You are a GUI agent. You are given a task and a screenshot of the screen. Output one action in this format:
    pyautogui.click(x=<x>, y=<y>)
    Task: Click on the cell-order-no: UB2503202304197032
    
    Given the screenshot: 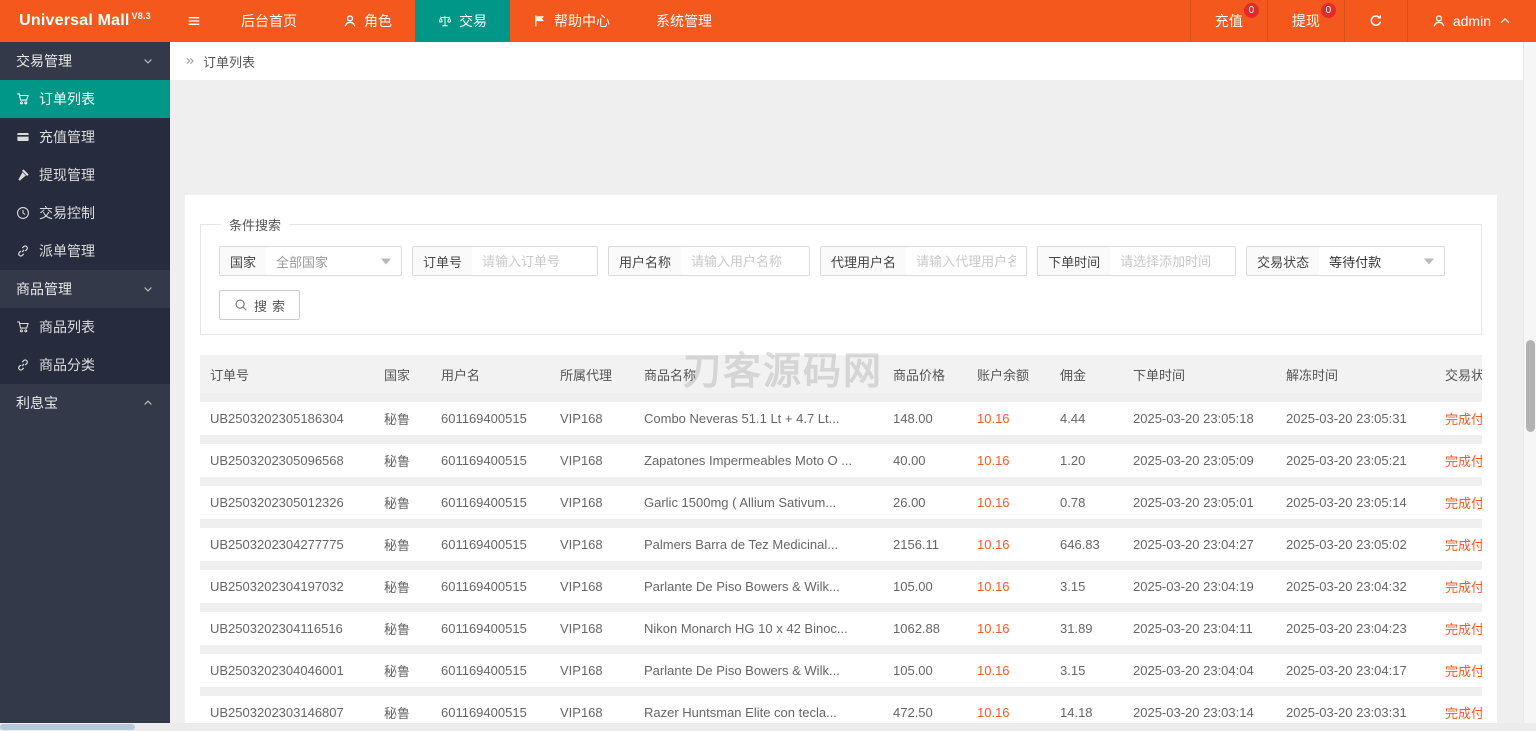 What is the action you would take?
    pyautogui.click(x=277, y=586)
    